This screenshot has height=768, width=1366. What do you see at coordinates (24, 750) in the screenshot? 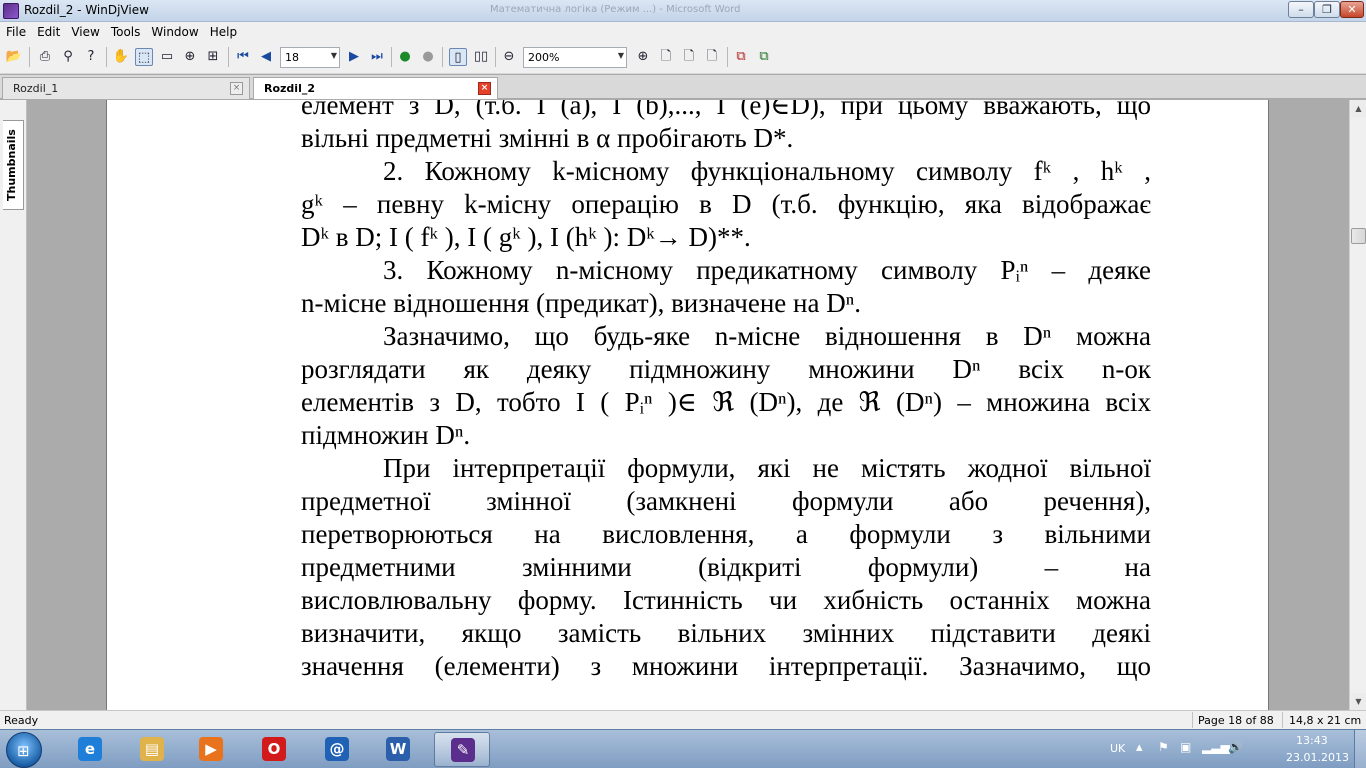
I see `start-button: ⊞` at bounding box center [24, 750].